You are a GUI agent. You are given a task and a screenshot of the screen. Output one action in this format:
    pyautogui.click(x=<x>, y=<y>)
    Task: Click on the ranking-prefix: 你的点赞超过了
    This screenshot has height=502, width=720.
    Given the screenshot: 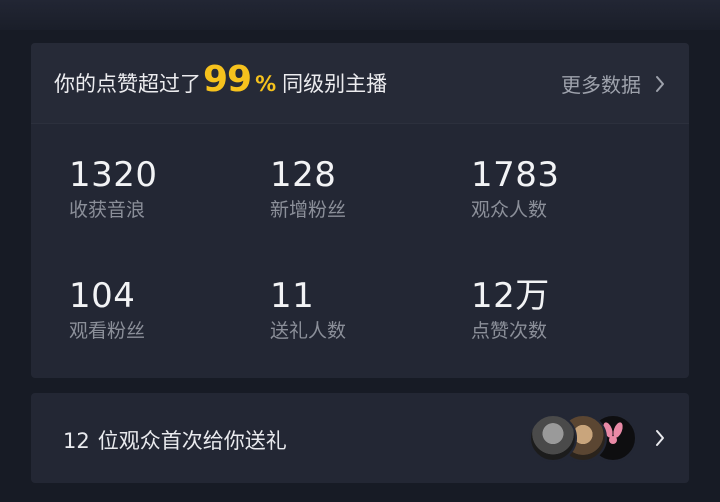 What is the action you would take?
    pyautogui.click(x=127, y=84)
    